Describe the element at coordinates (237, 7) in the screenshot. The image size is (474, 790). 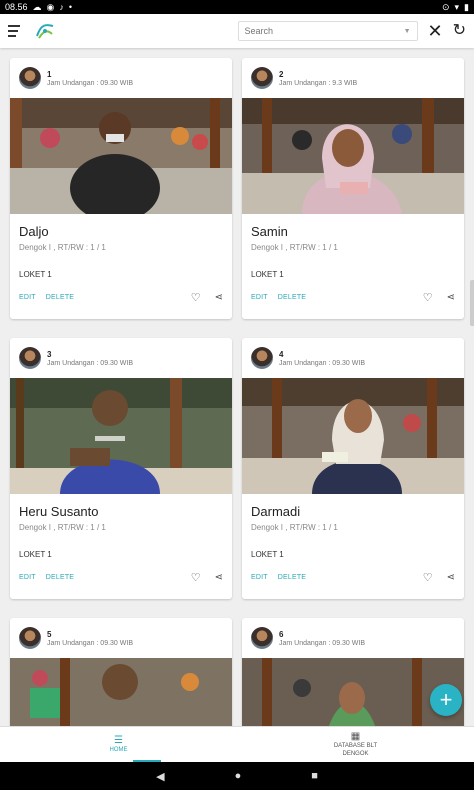
I see `status-bar: 08.56 ☁ ◉ ♪ • ⊙ ▾ ▮` at that location.